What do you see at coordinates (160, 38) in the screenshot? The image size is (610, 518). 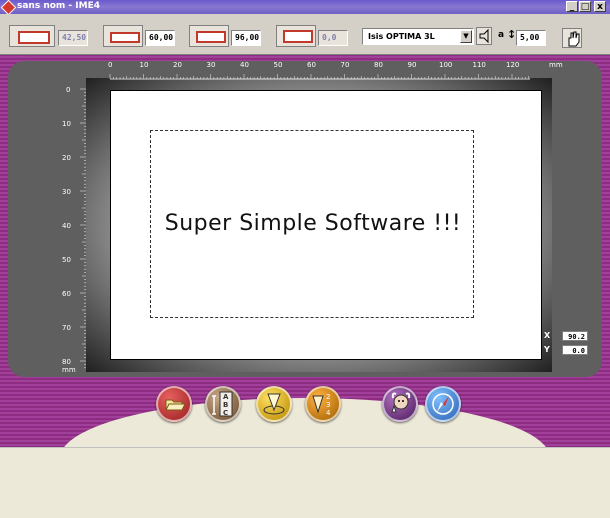 I see `width-field: 60,00` at bounding box center [160, 38].